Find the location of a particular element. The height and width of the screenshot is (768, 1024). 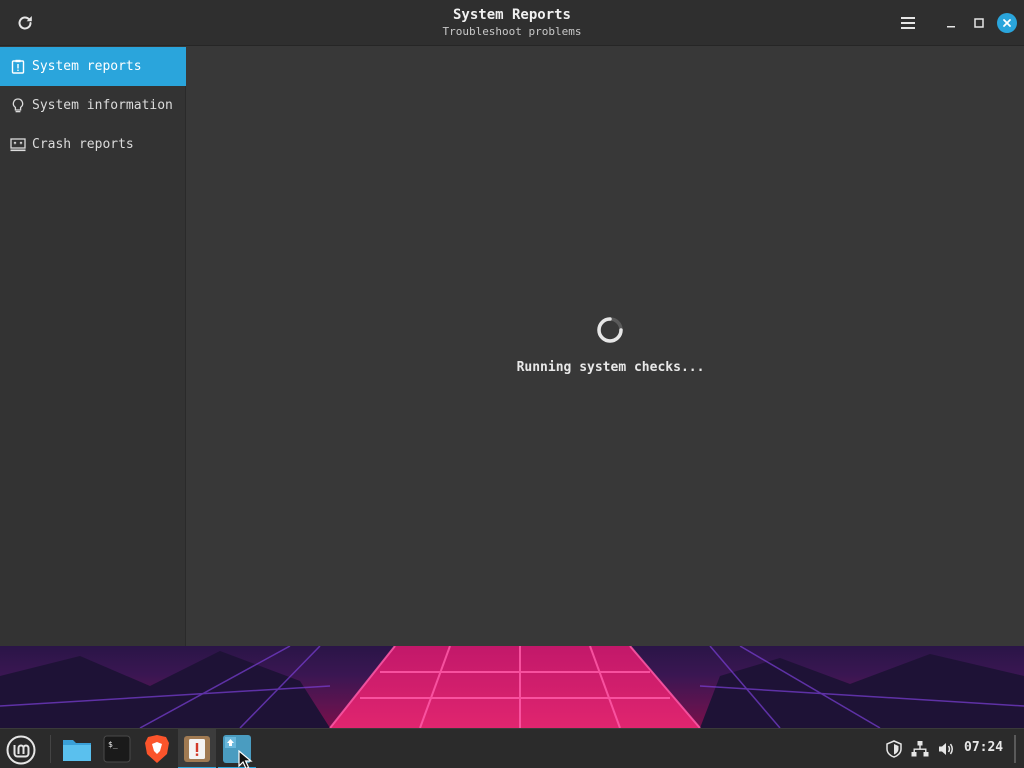

menu-button is located at coordinates (908, 23).